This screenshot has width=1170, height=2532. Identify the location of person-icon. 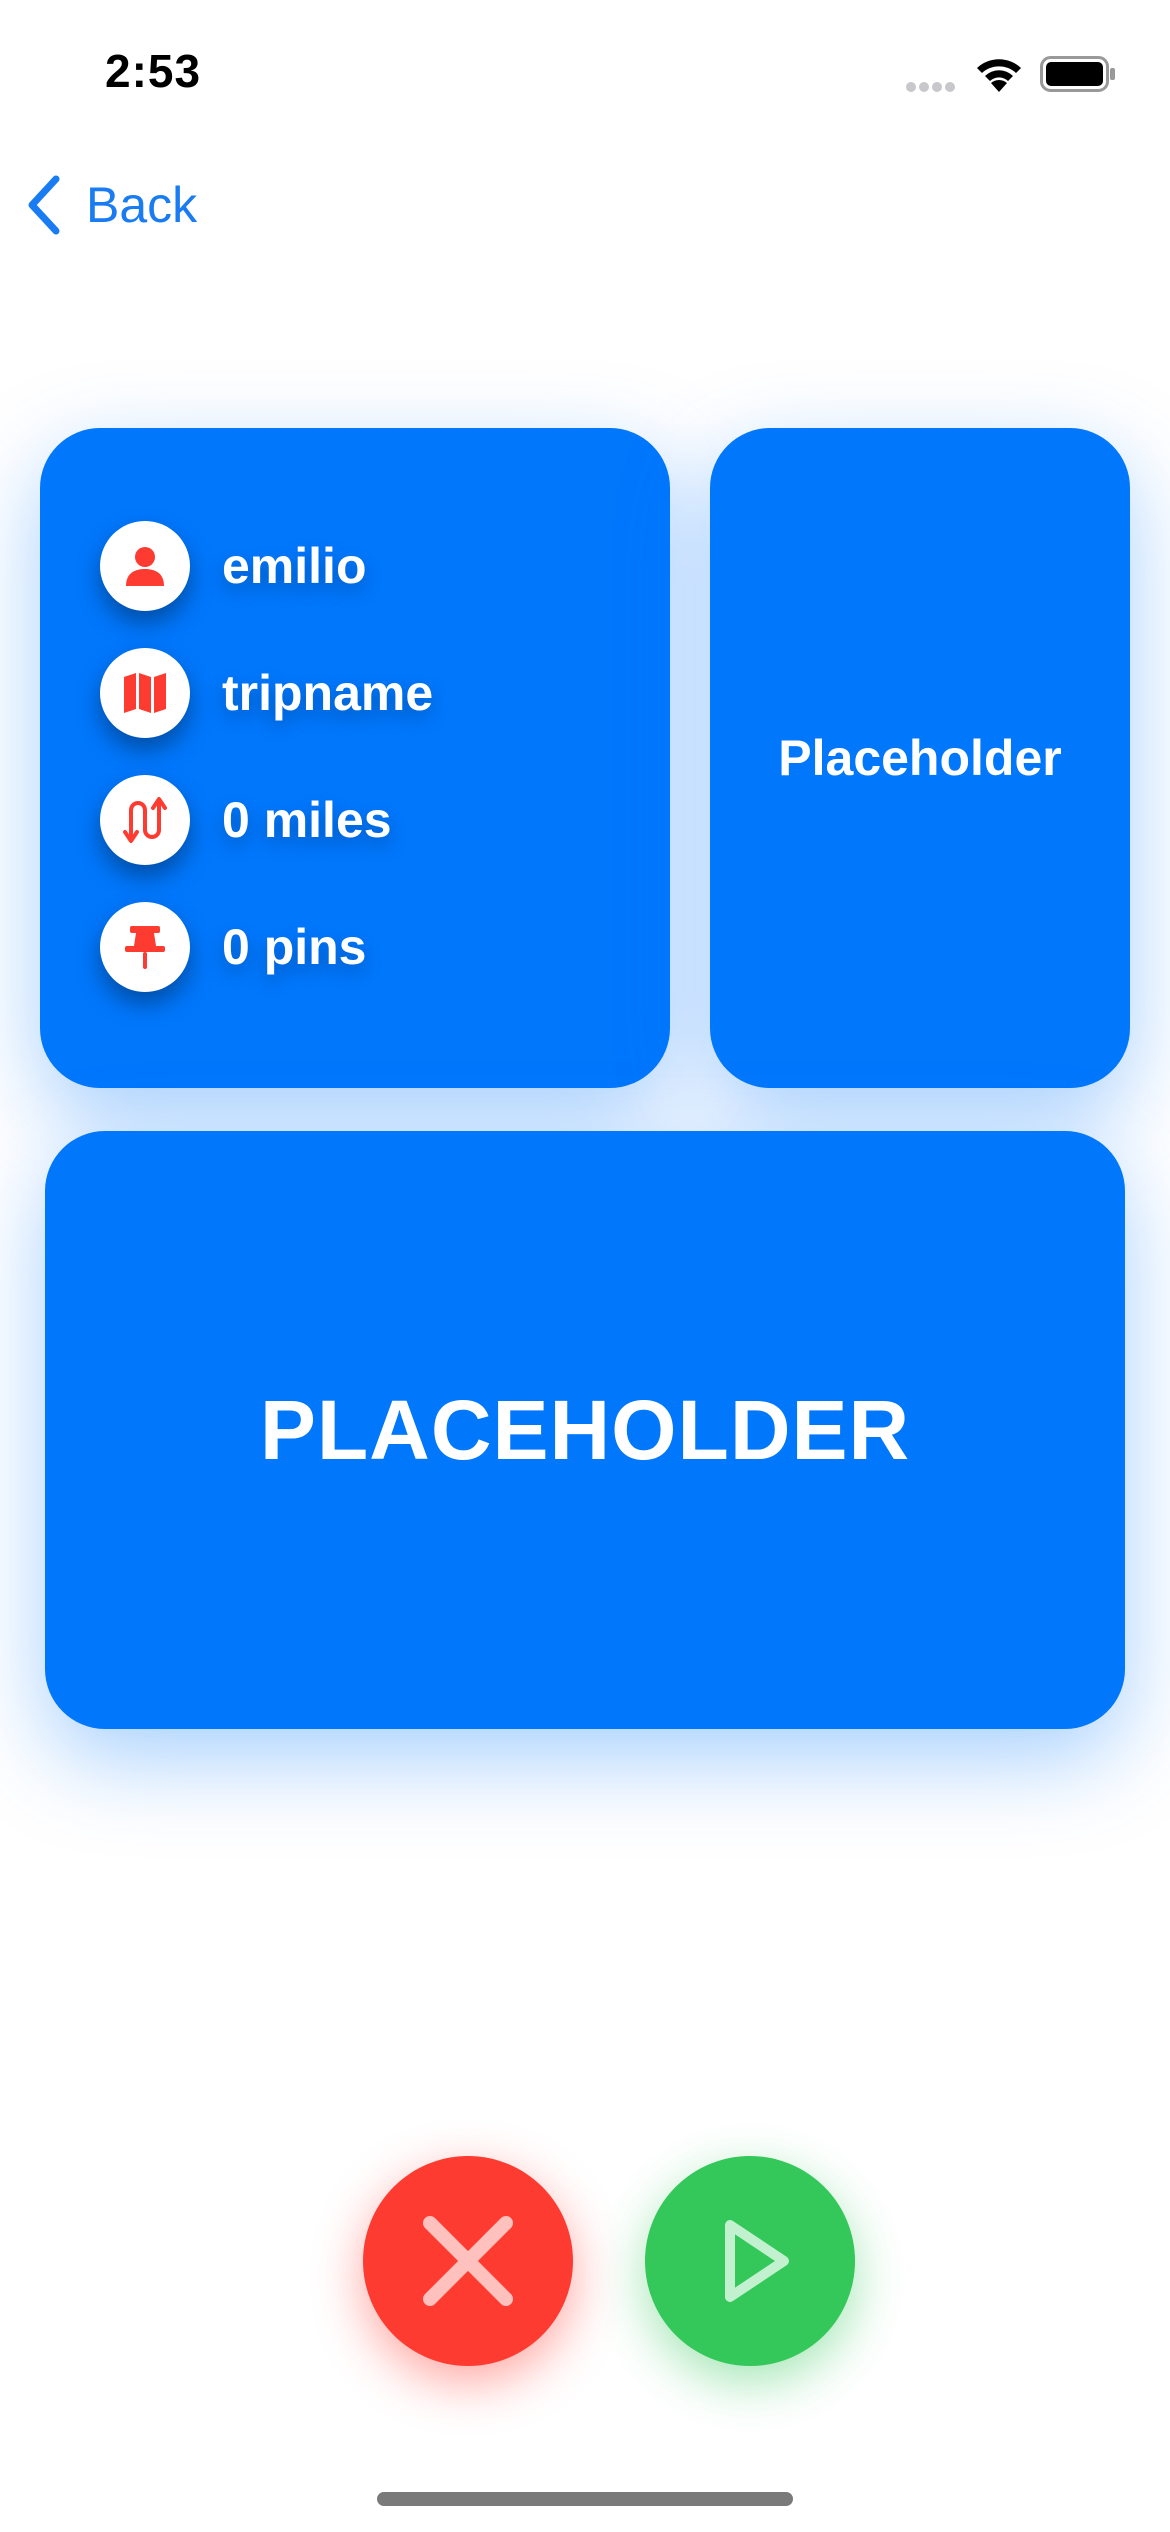
(145, 566).